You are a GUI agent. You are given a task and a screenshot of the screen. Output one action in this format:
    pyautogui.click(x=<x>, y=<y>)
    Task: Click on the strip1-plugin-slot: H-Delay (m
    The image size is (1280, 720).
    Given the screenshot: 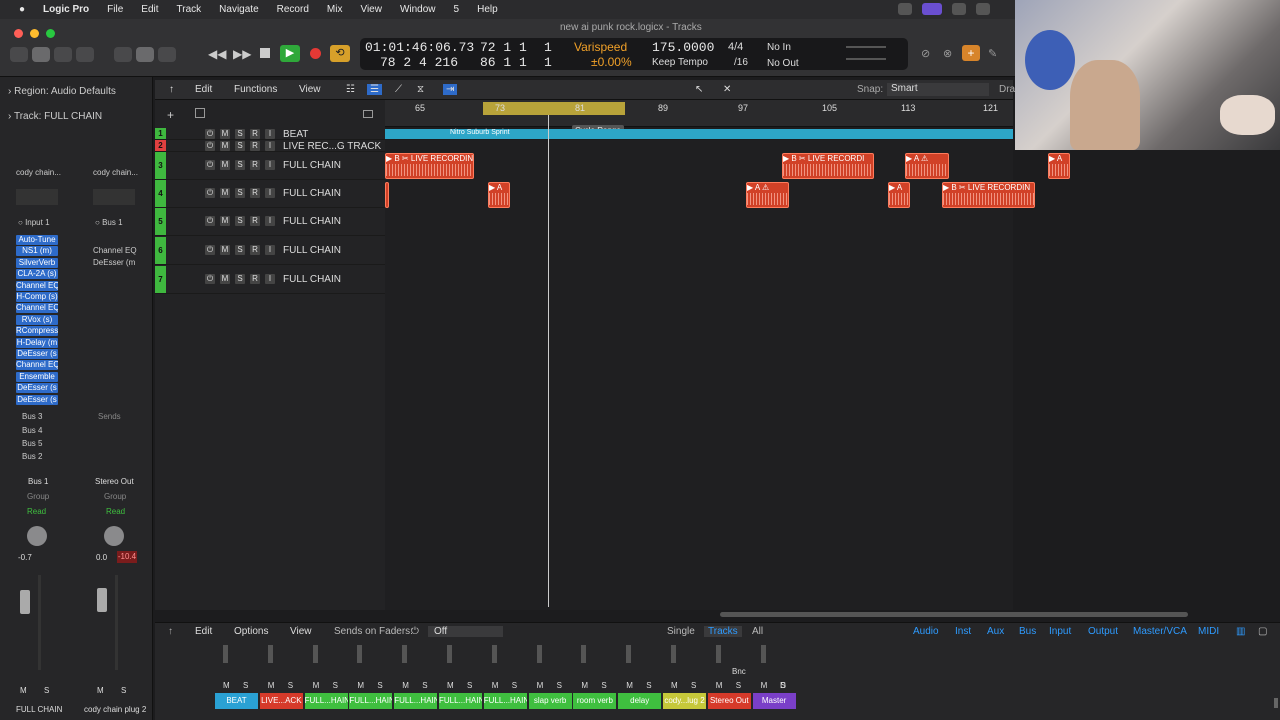 What is the action you would take?
    pyautogui.click(x=37, y=342)
    